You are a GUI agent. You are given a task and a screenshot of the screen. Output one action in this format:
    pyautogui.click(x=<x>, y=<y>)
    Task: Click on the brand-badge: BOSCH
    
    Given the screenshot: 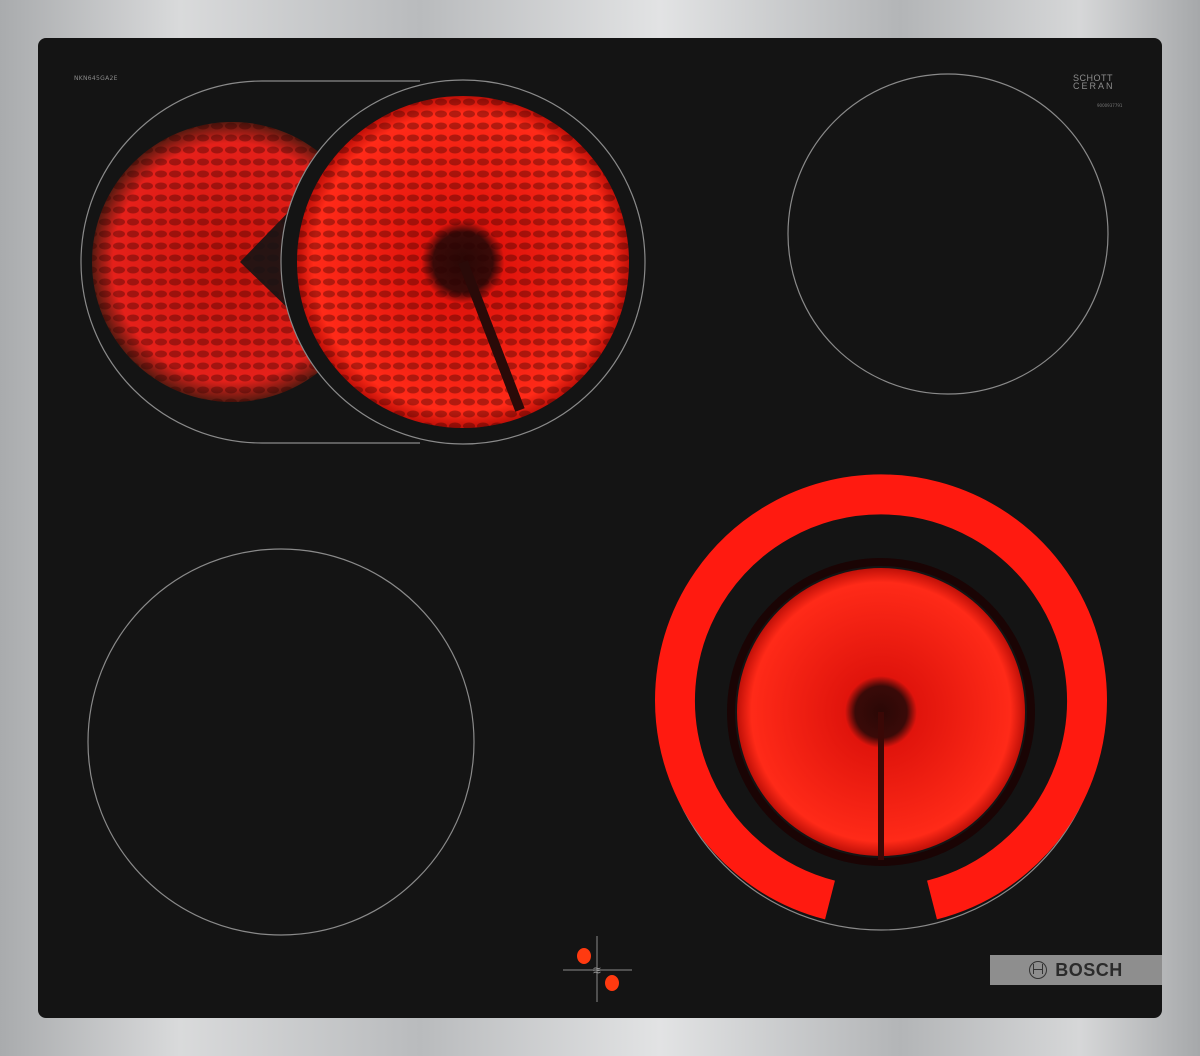 What is the action you would take?
    pyautogui.click(x=1076, y=970)
    